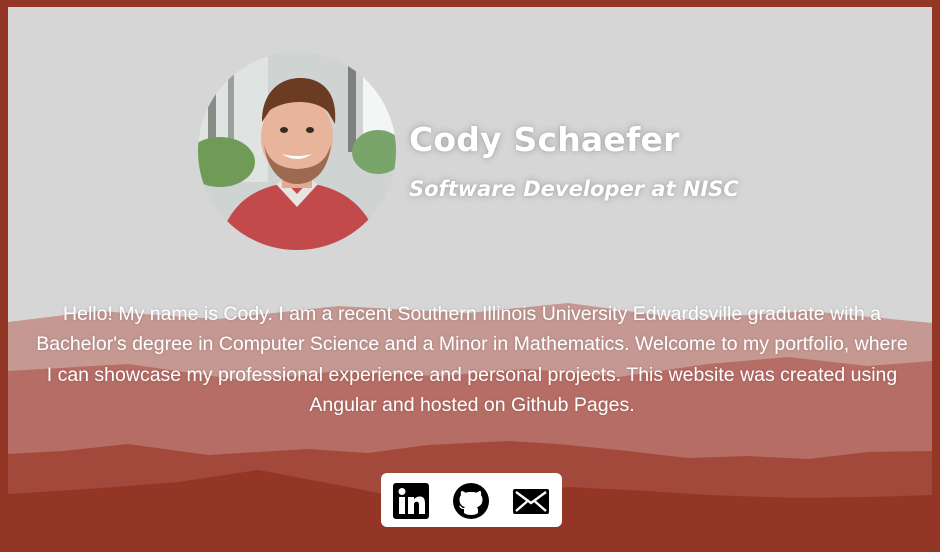 The height and width of the screenshot is (552, 940). I want to click on linkedin-link, so click(411, 501).